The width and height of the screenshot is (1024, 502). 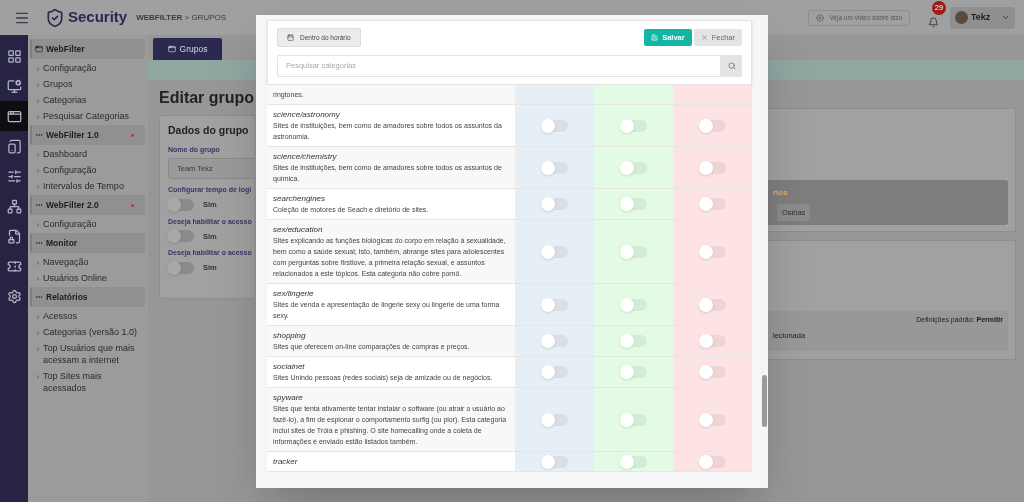 What do you see at coordinates (90, 332) in the screenshot?
I see `sidebar-link: Categorias (versão 1.0)` at bounding box center [90, 332].